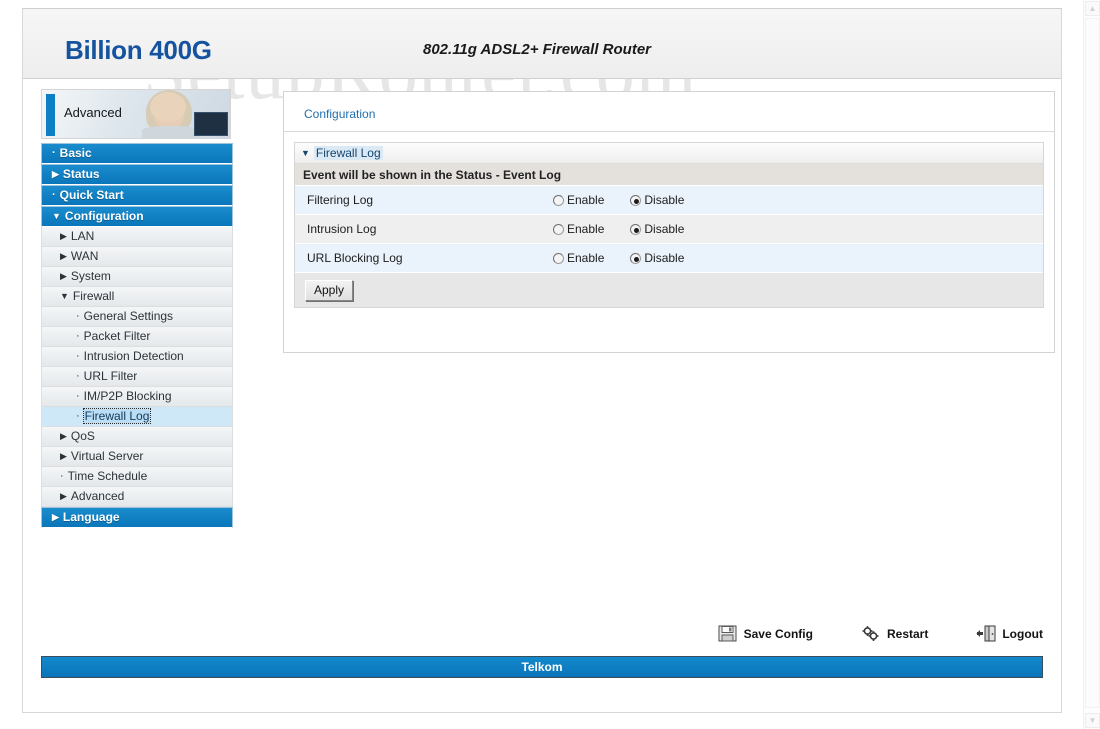 This screenshot has height=729, width=1100. What do you see at coordinates (542, 667) in the screenshot?
I see `footer-bar: Telkom` at bounding box center [542, 667].